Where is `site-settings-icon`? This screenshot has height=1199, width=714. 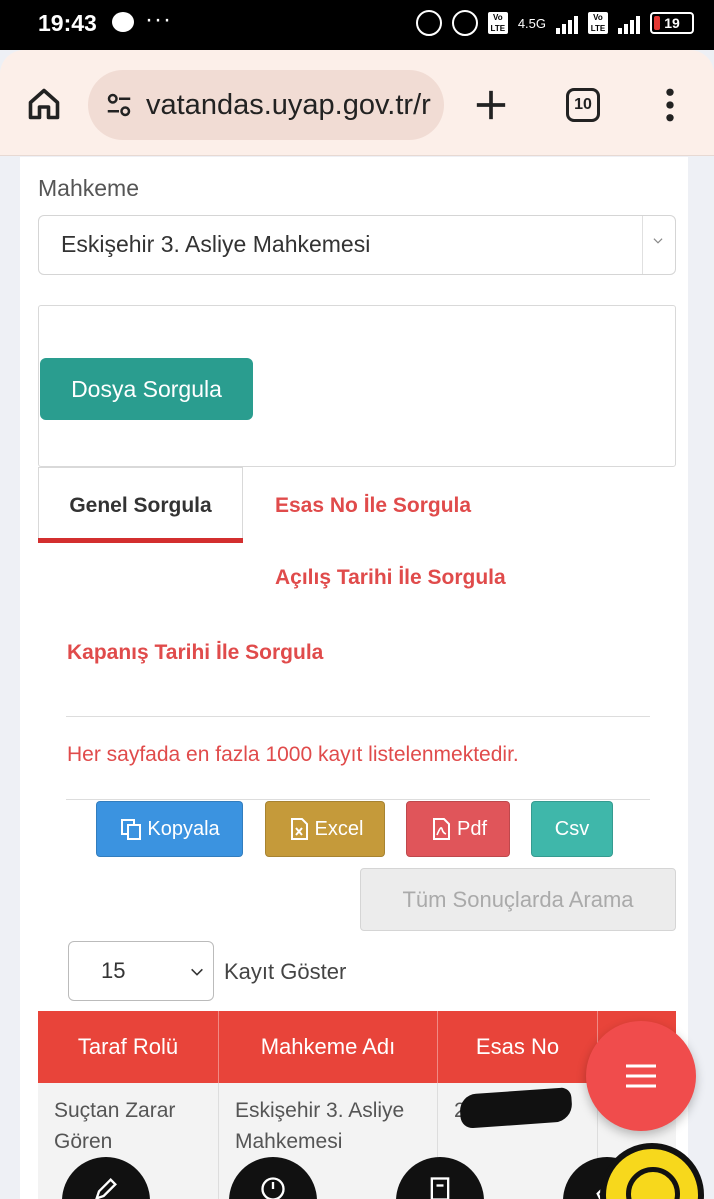
site-settings-icon is located at coordinates (119, 105).